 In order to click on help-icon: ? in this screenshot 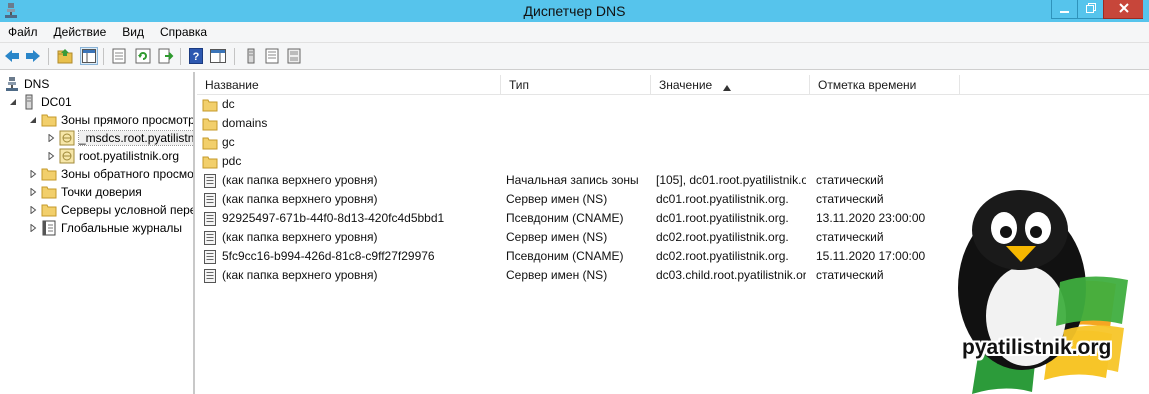, I will do `click(196, 56)`.